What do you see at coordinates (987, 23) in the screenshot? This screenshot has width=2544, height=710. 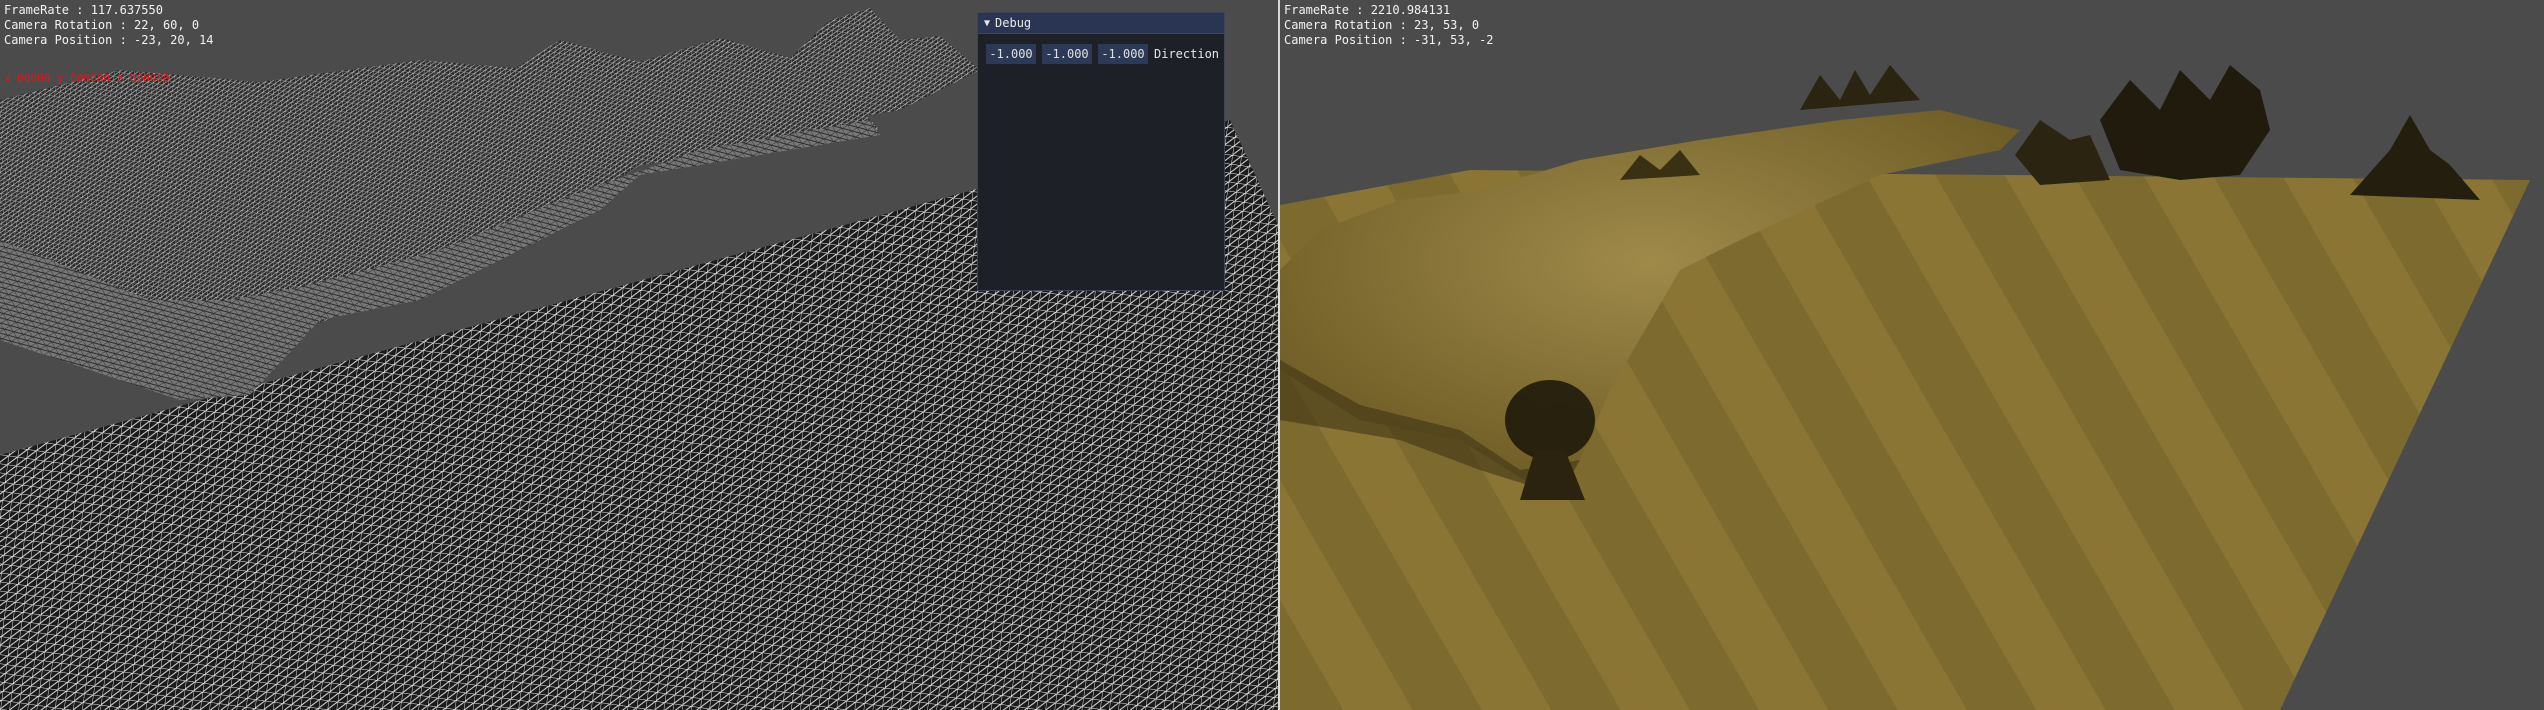 I see `collapse-triangle-icon: ▼` at bounding box center [987, 23].